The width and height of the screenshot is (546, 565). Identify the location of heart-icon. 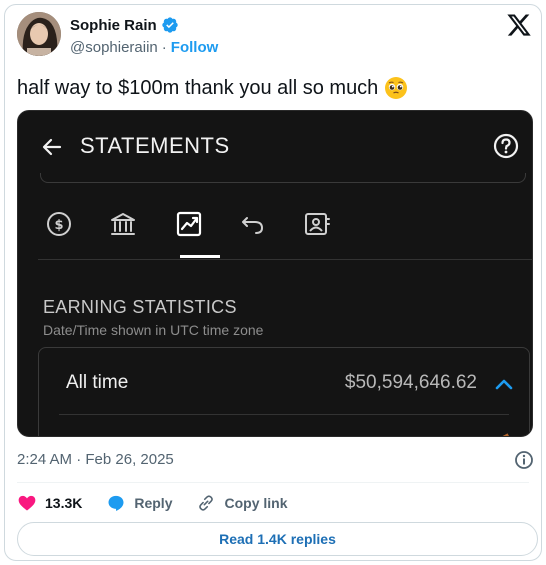
(27, 503).